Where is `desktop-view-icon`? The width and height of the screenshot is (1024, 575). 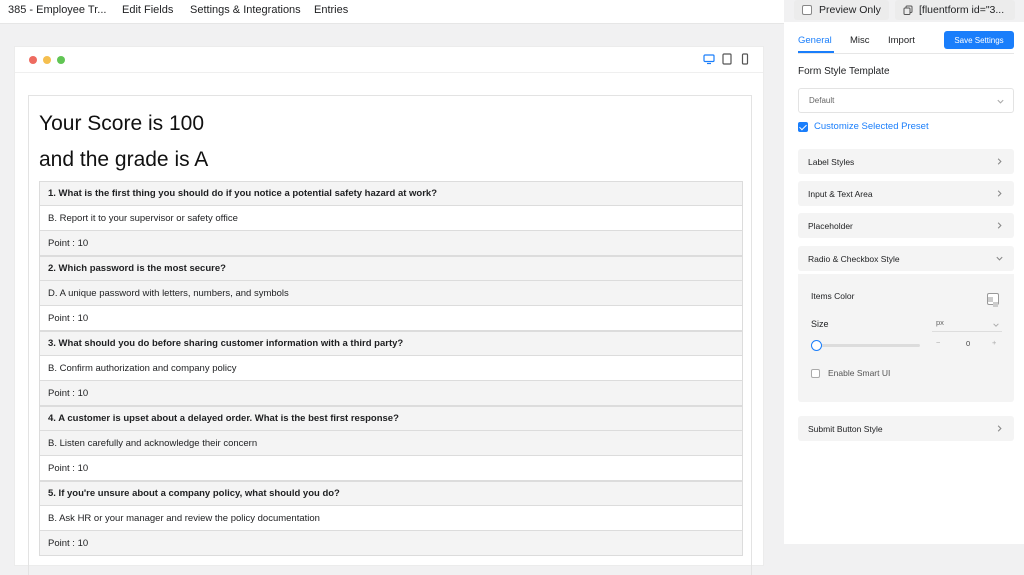
desktop-view-icon is located at coordinates (709, 59).